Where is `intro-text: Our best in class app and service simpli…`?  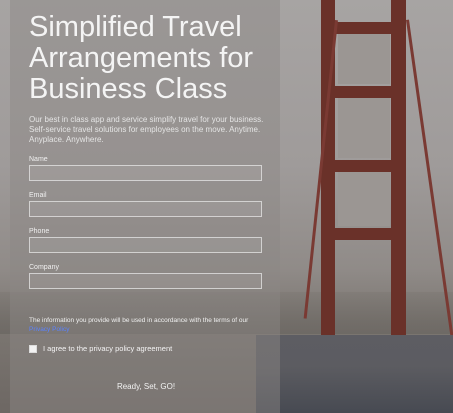
intro-text: Our best in class app and service simpli… is located at coordinates (146, 129).